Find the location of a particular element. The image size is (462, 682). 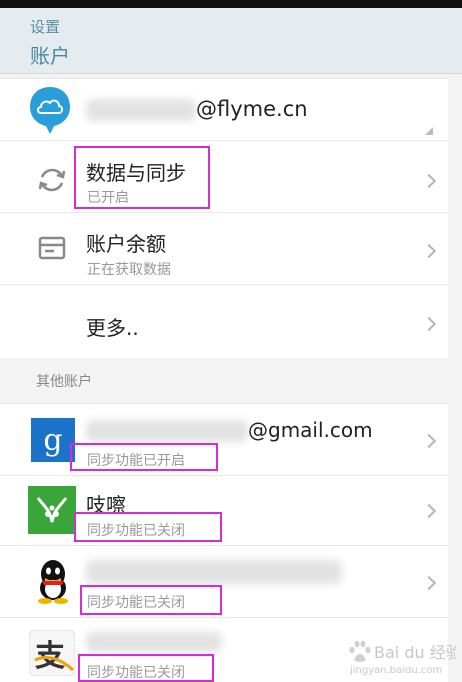

highlight-box-alipay-status is located at coordinates (146, 668).